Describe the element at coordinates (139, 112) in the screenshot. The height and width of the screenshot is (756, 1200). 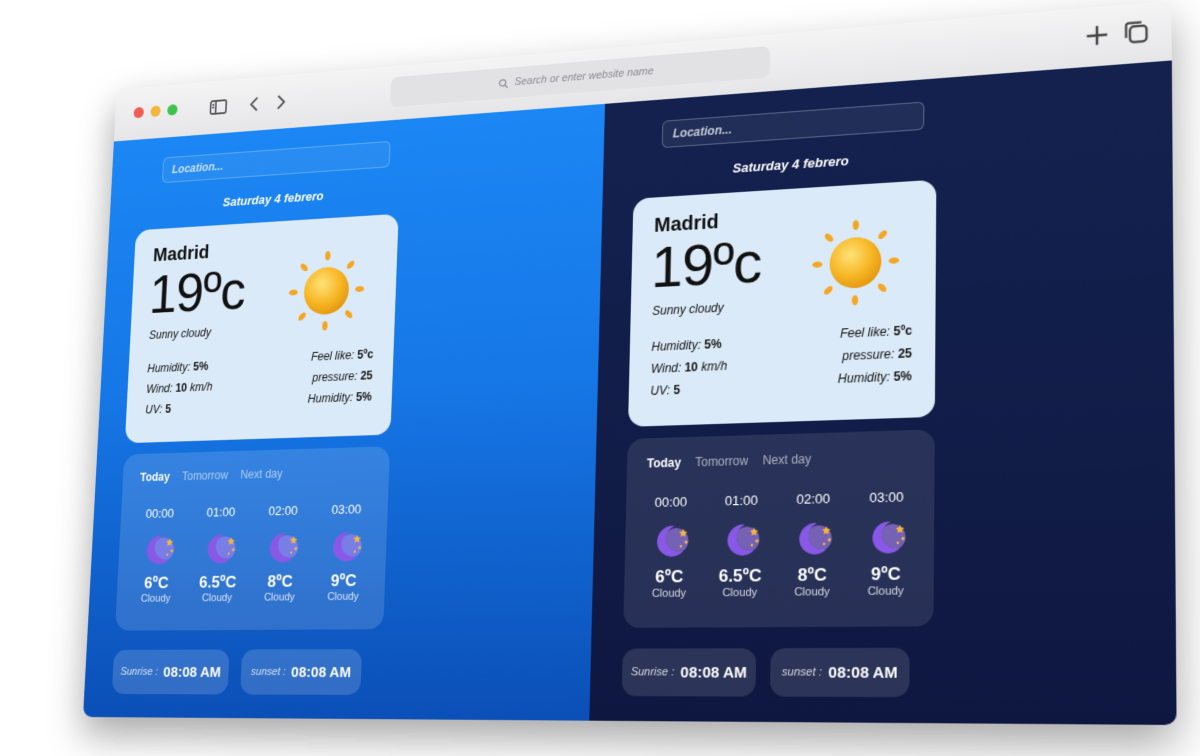
I see `close-window-button` at that location.